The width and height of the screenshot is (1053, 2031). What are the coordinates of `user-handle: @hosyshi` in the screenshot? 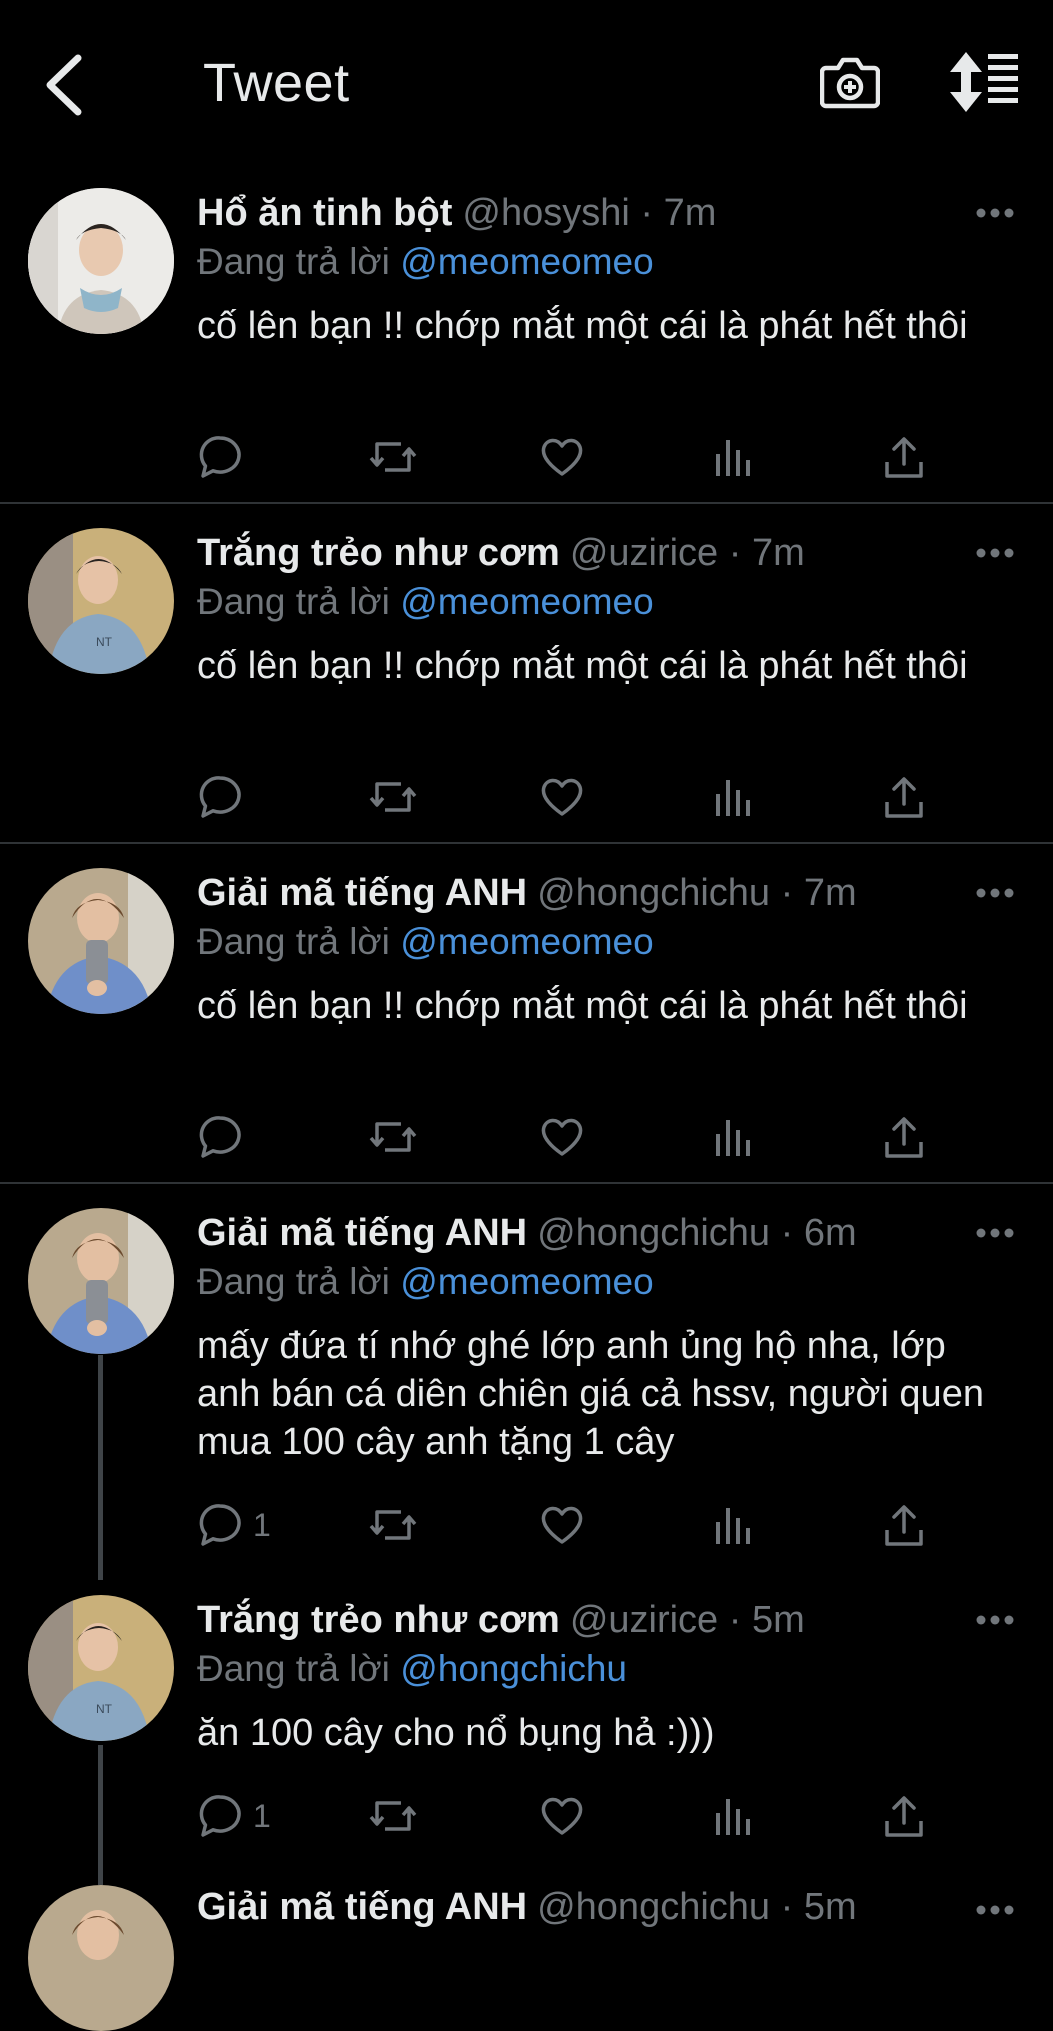 It's located at (545, 213).